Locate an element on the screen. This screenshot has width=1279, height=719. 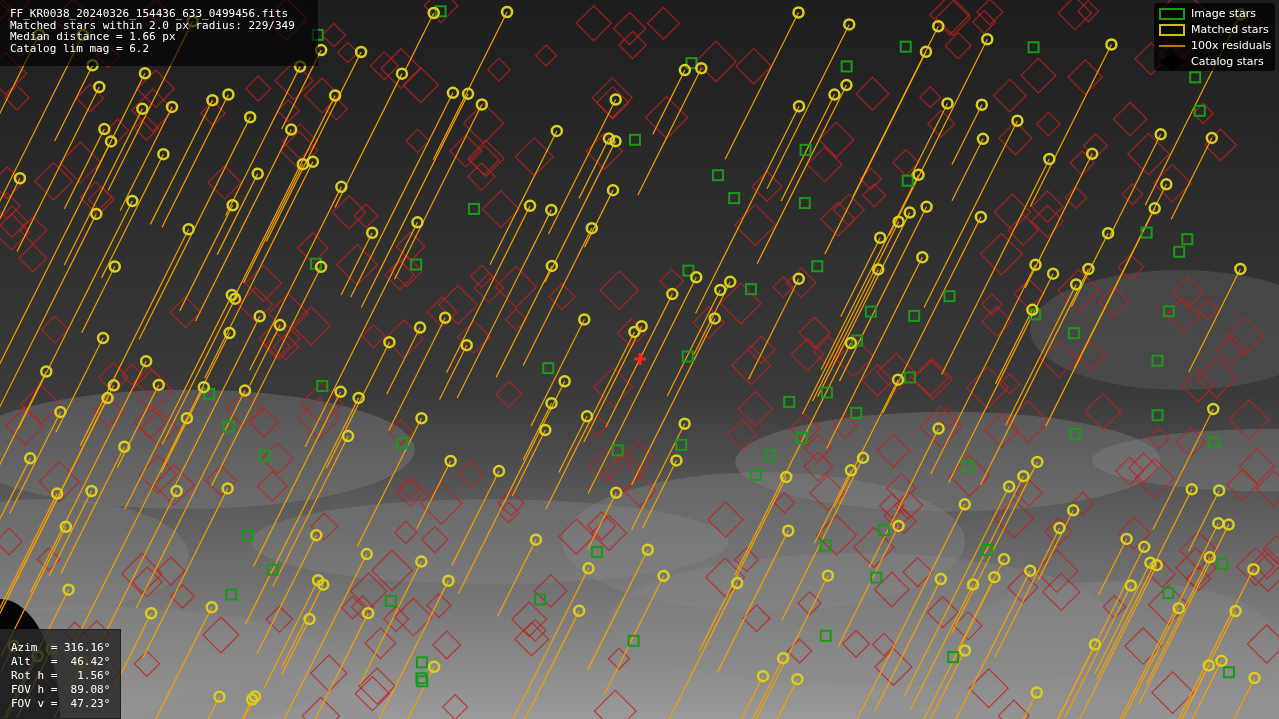
pointing-text: Alt = 46.42° is located at coordinates (60, 662).